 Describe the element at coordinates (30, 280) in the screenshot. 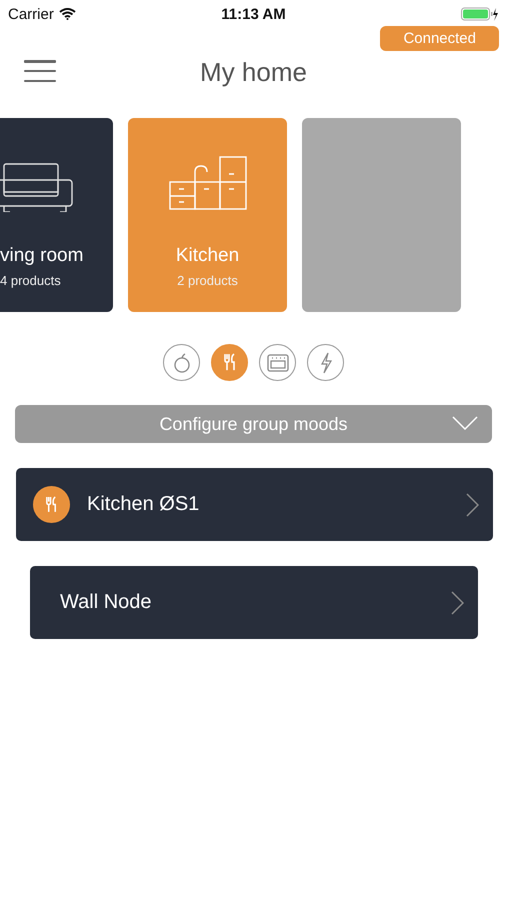

I see `product-count: 4 products` at that location.